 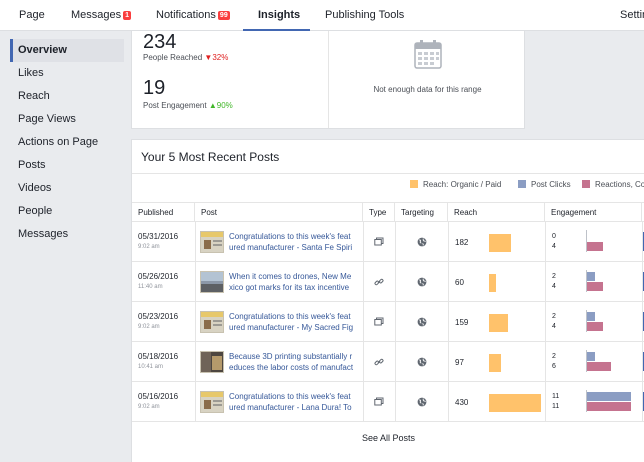 I want to click on legend-clicks-swatch, so click(x=522, y=184).